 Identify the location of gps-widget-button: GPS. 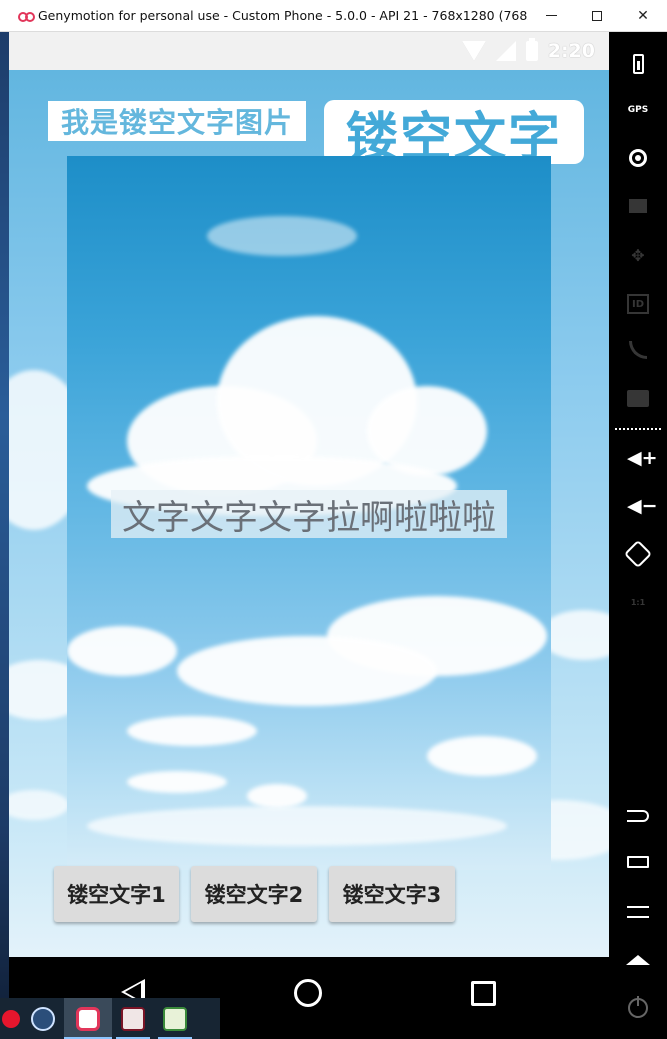
(638, 110).